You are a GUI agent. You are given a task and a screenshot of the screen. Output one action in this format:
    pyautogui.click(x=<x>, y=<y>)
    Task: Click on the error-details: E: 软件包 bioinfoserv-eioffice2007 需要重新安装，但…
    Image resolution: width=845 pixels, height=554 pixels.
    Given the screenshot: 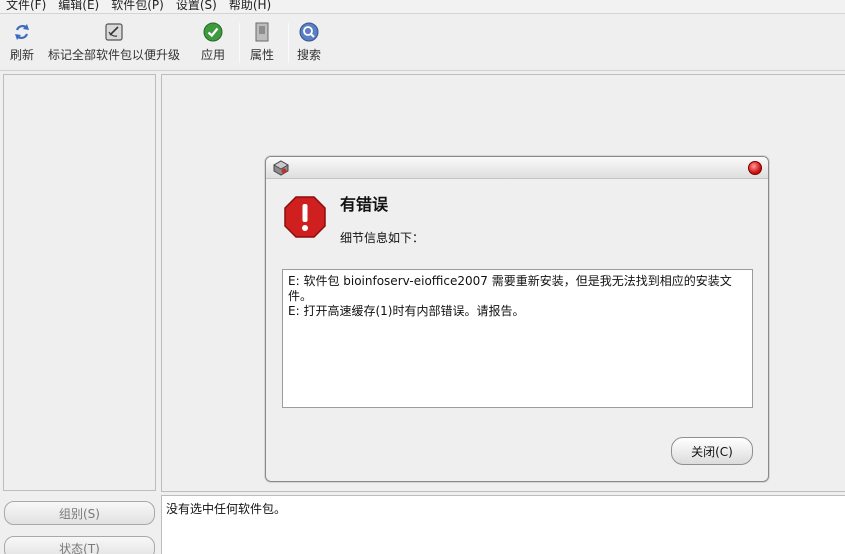 What is the action you would take?
    pyautogui.click(x=517, y=338)
    